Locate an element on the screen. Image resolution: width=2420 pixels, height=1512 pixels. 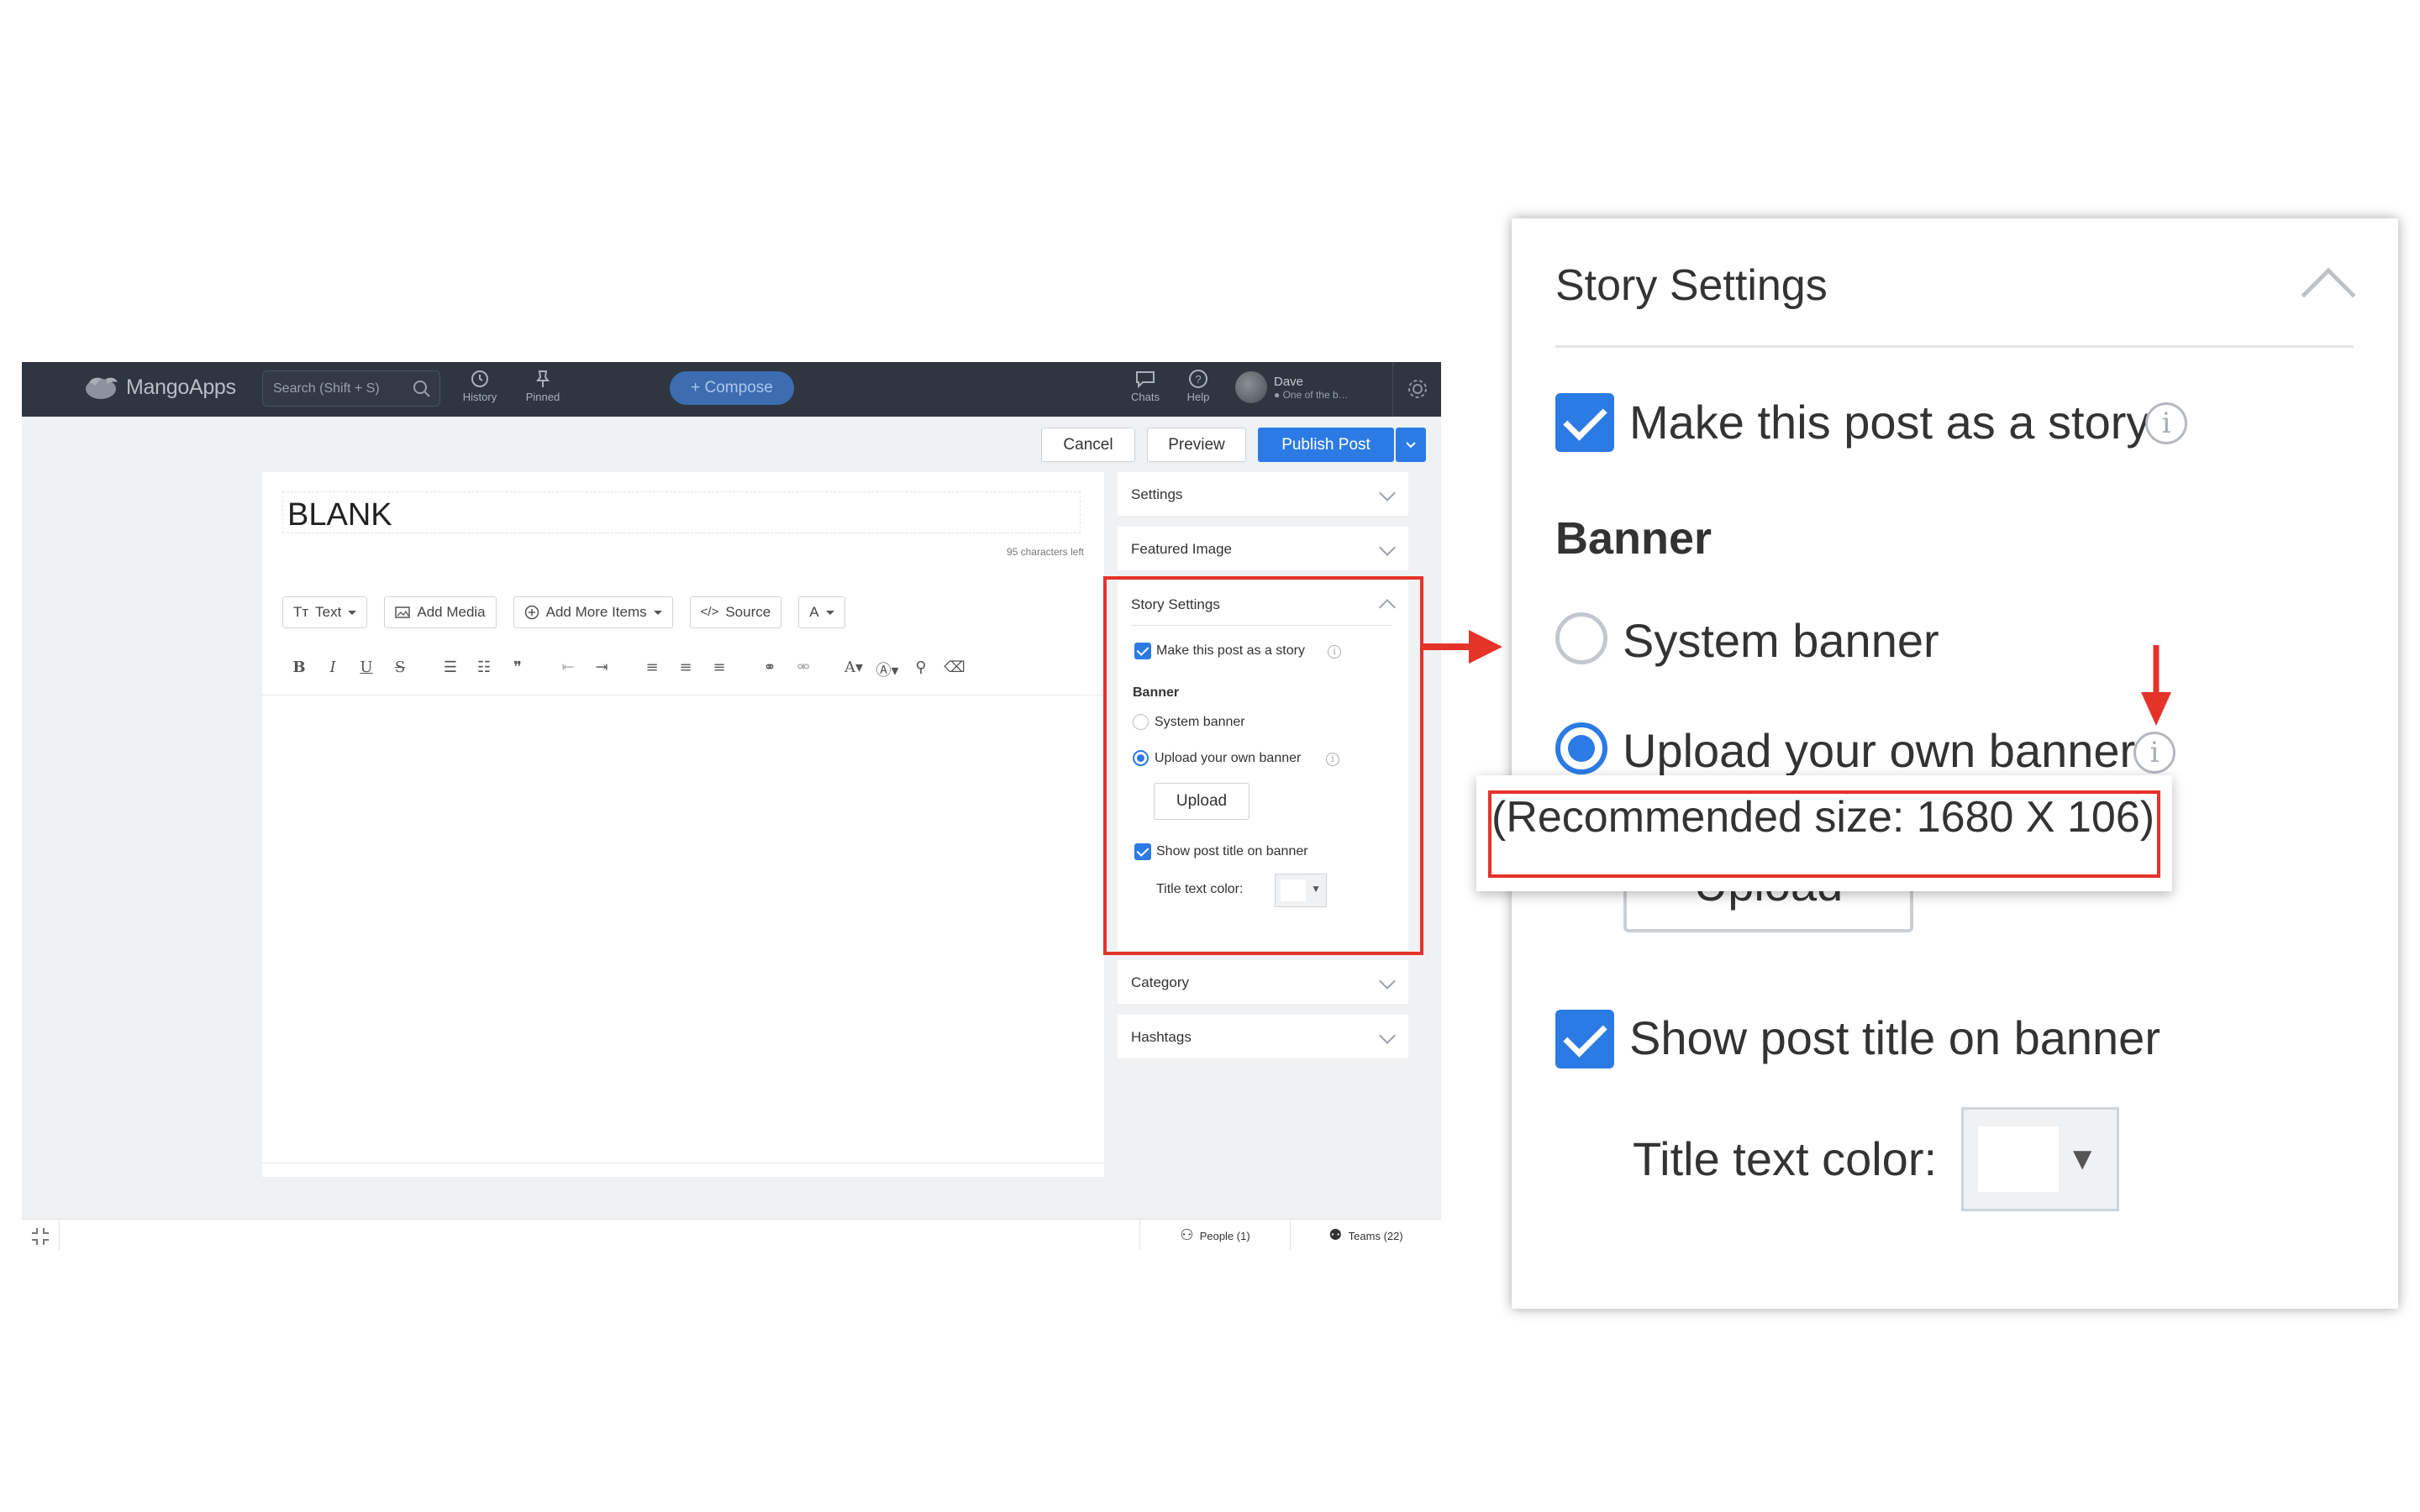
history-button: History is located at coordinates (480, 386).